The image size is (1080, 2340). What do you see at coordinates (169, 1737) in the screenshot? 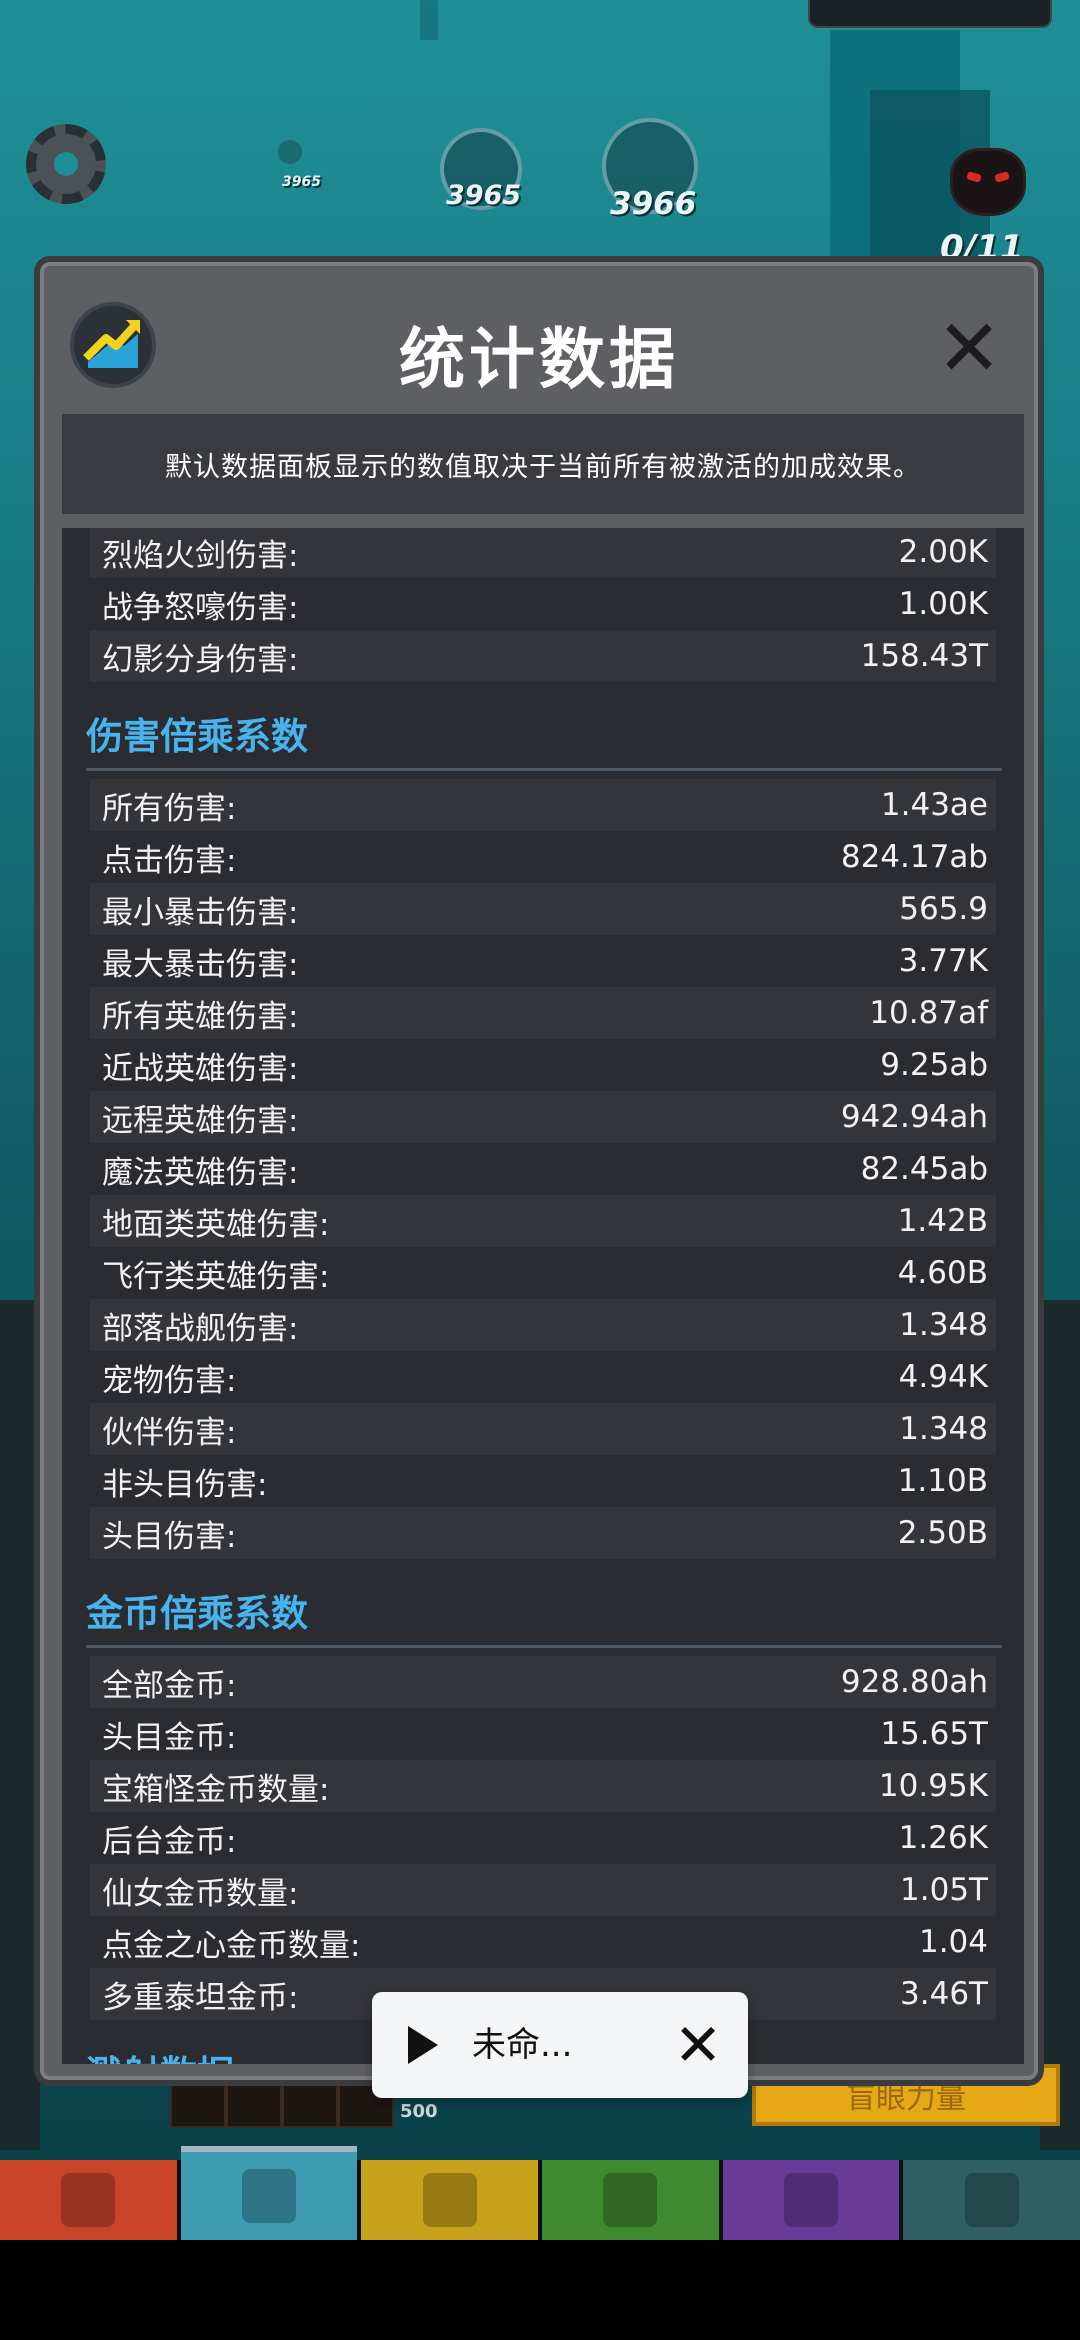
I see `stat-label: 头目金币:` at bounding box center [169, 1737].